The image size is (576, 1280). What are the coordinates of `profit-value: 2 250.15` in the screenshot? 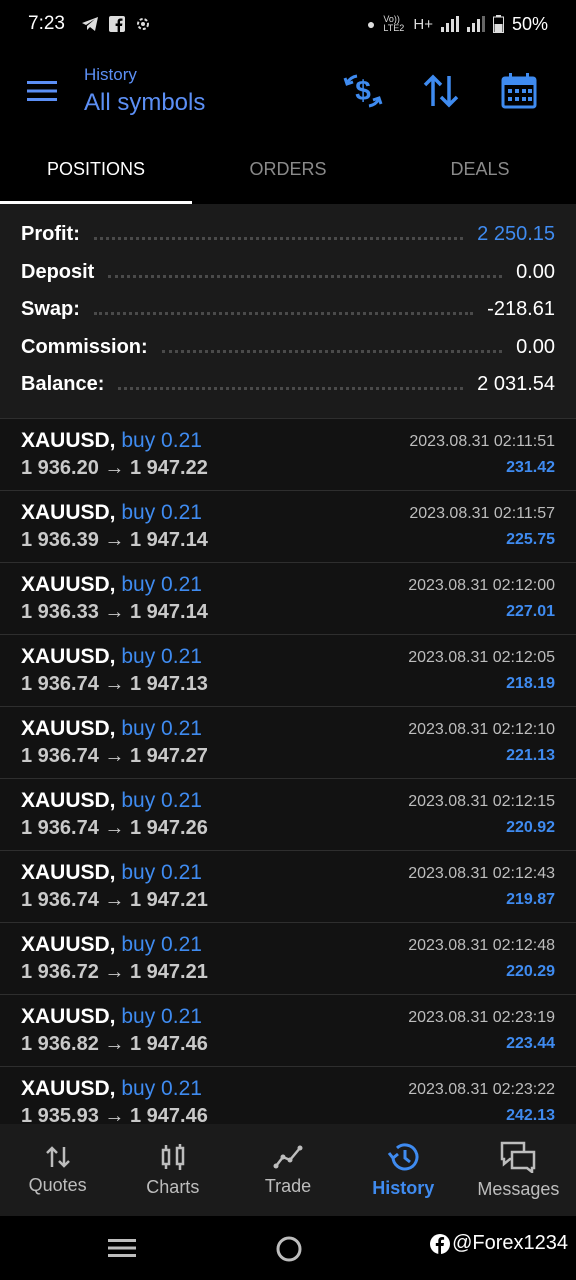 It's located at (516, 234).